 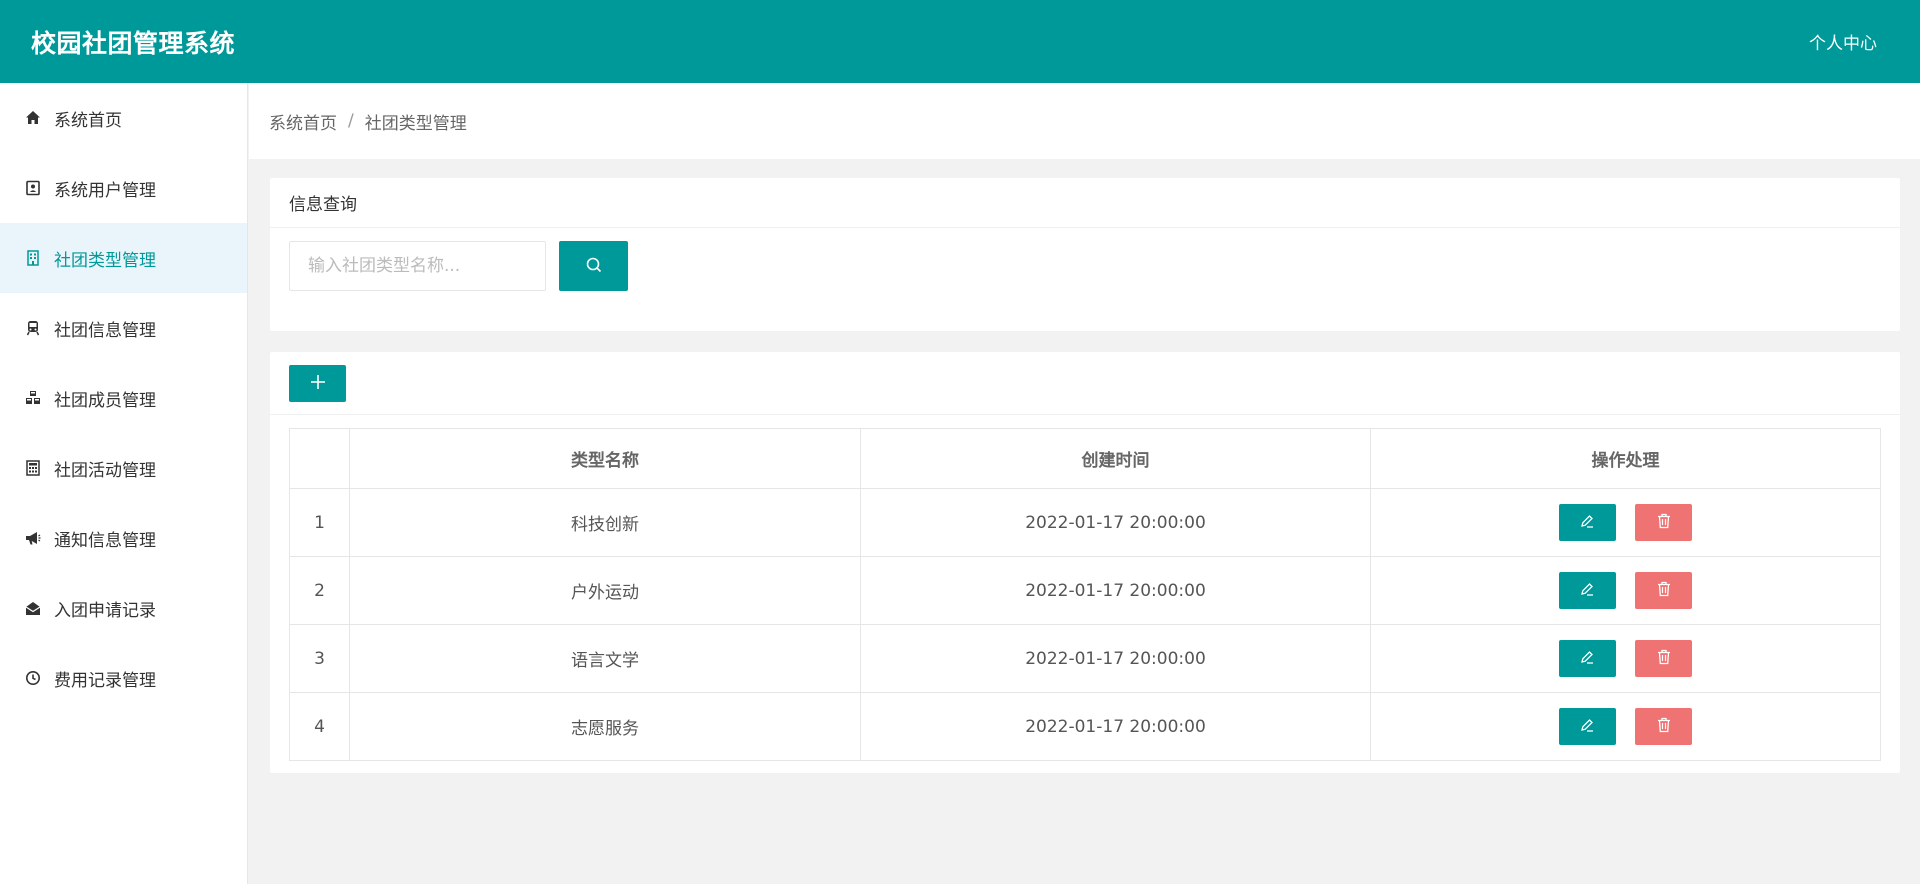 What do you see at coordinates (319, 658) in the screenshot?
I see `row-index: 3` at bounding box center [319, 658].